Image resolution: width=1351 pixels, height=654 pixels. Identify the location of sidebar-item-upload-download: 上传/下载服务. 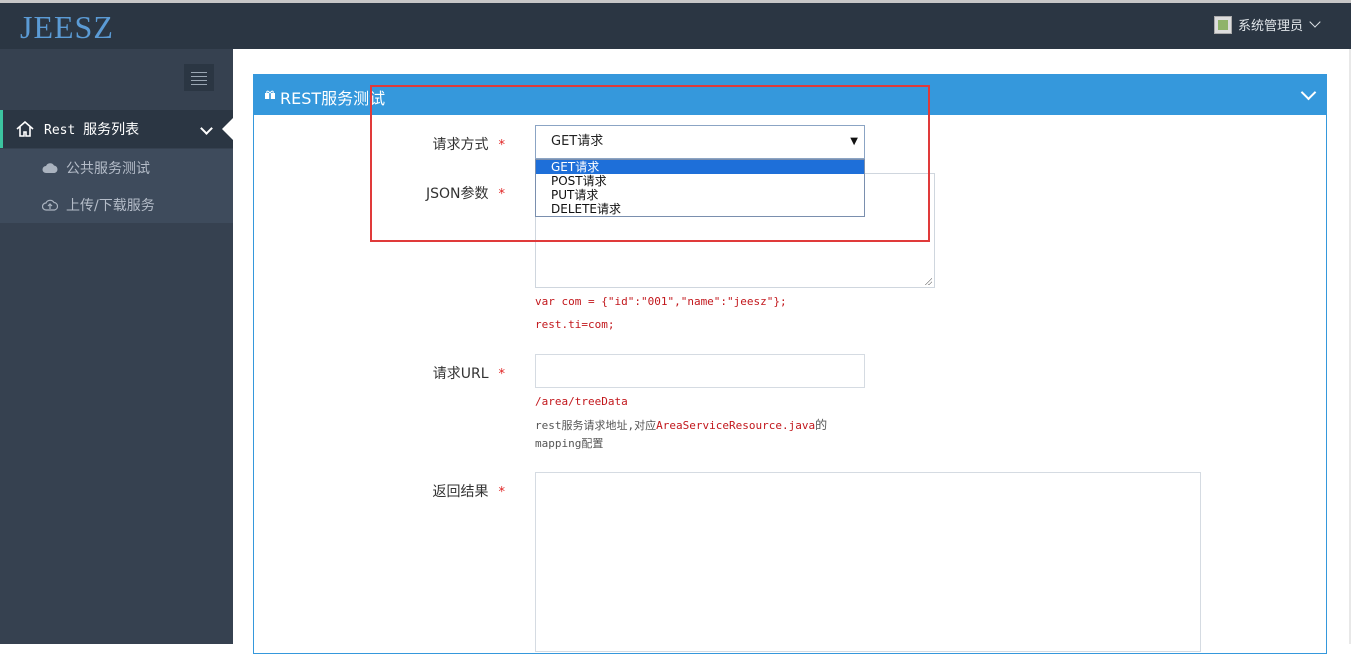
(116, 204).